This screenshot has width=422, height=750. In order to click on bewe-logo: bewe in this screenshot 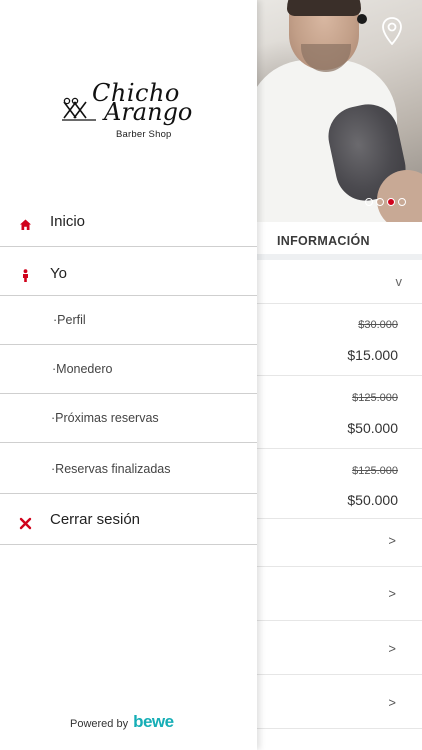, I will do `click(153, 721)`.